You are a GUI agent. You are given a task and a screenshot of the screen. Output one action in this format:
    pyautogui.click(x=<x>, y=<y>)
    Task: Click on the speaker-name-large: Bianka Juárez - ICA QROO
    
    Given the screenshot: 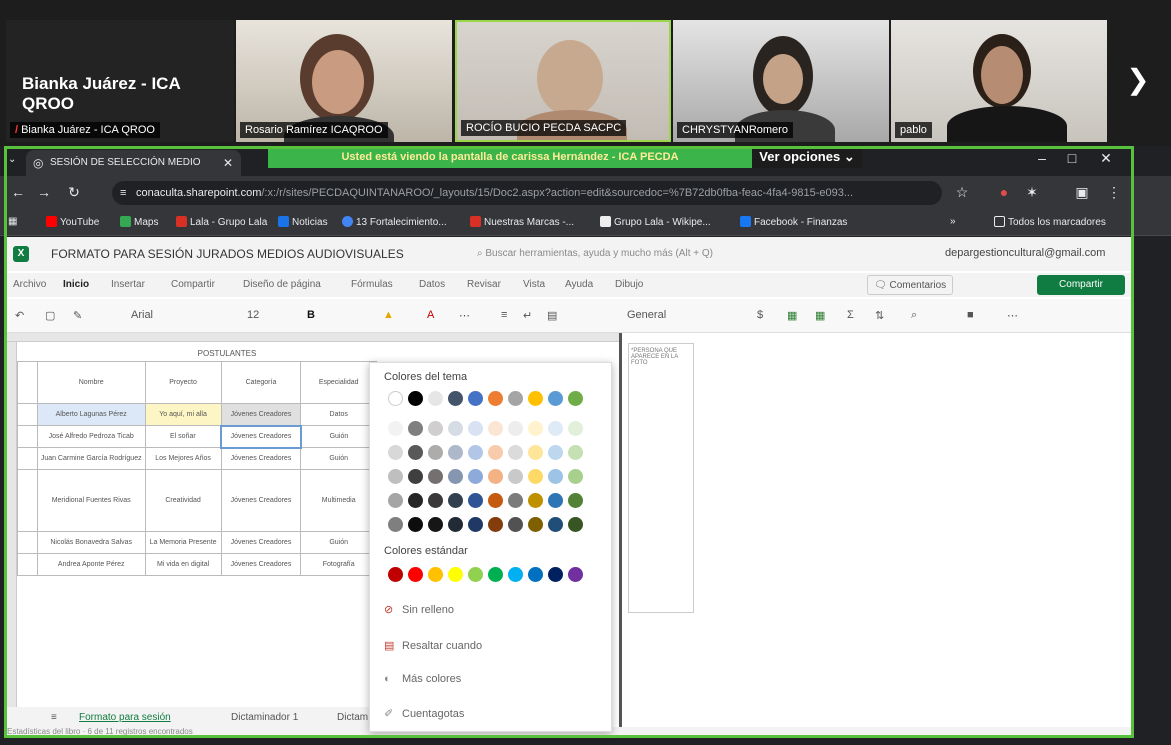 What is the action you would take?
    pyautogui.click(x=101, y=93)
    